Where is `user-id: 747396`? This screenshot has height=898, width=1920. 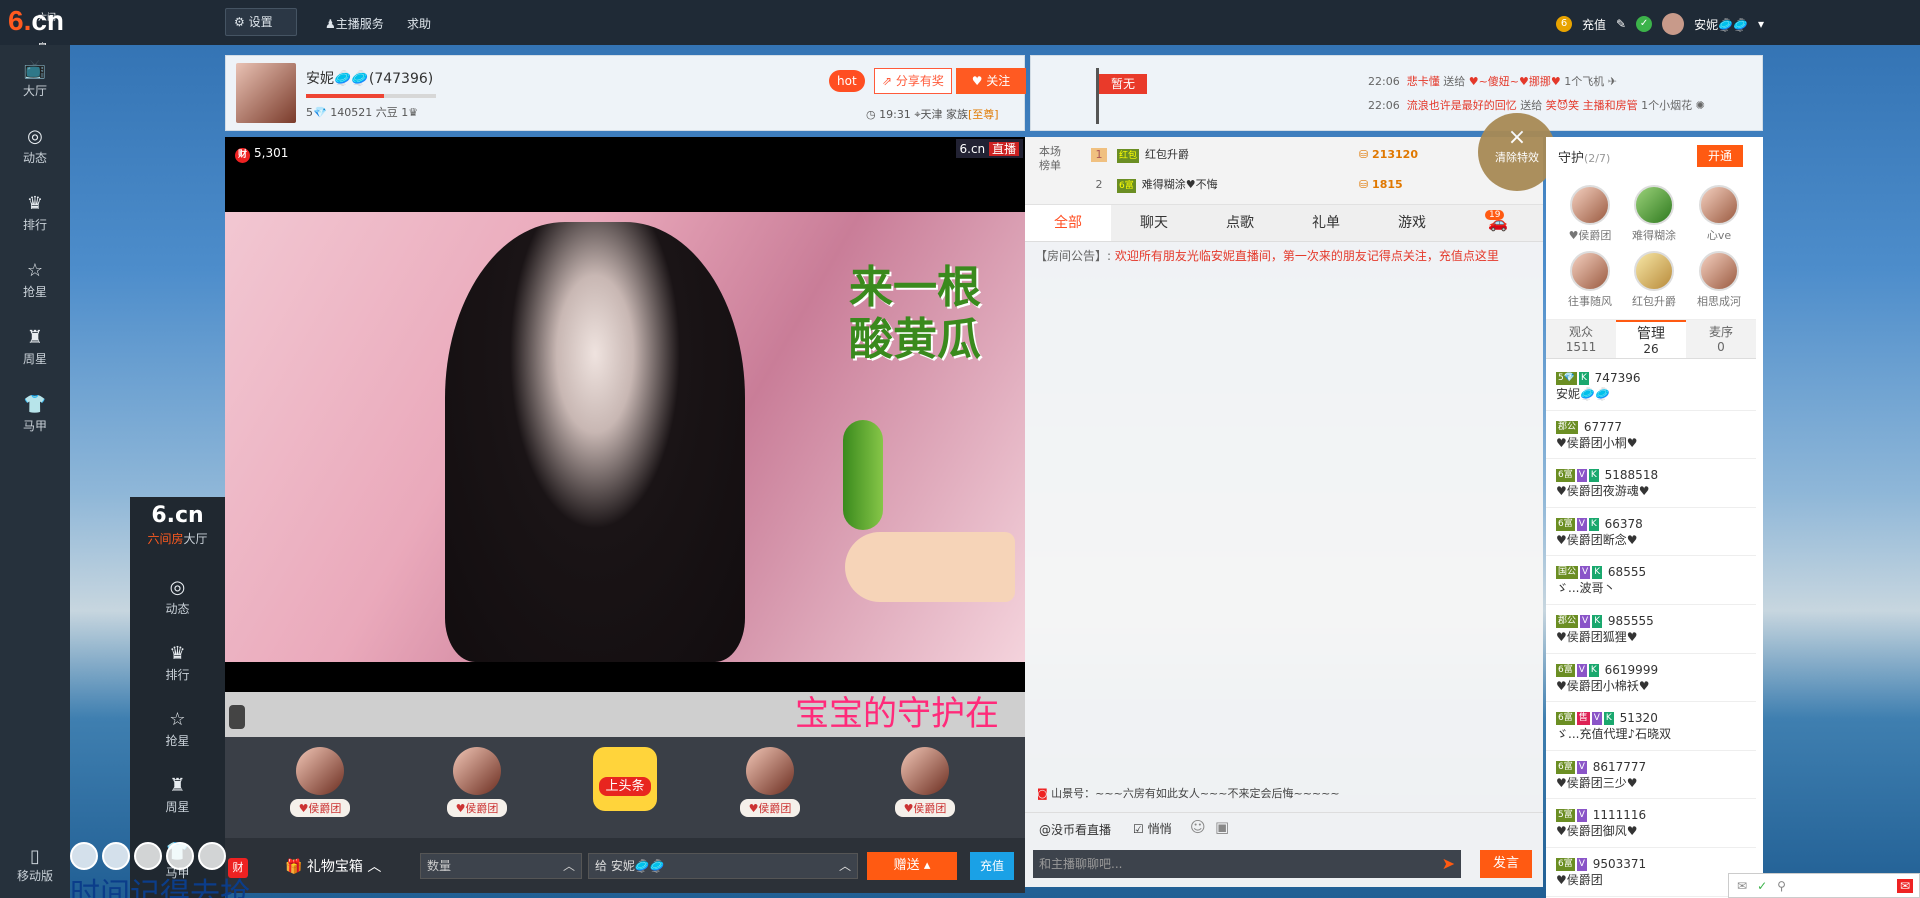
user-id: 747396 is located at coordinates (1617, 378).